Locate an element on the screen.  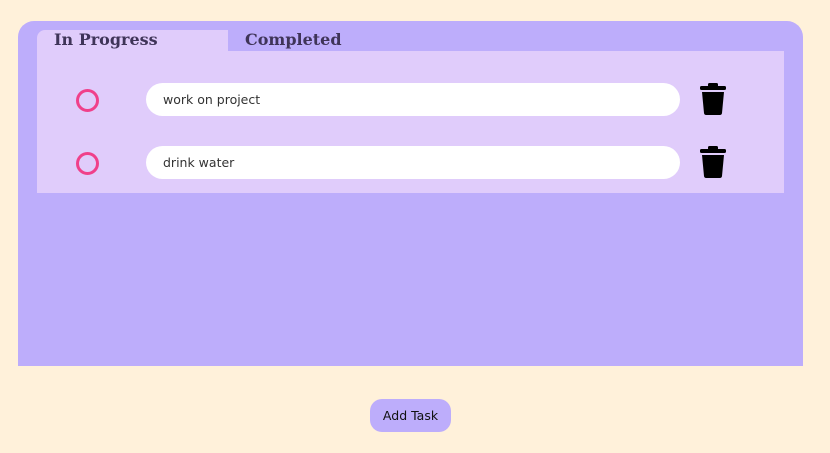
tab-completed-label: Completed is located at coordinates (293, 39).